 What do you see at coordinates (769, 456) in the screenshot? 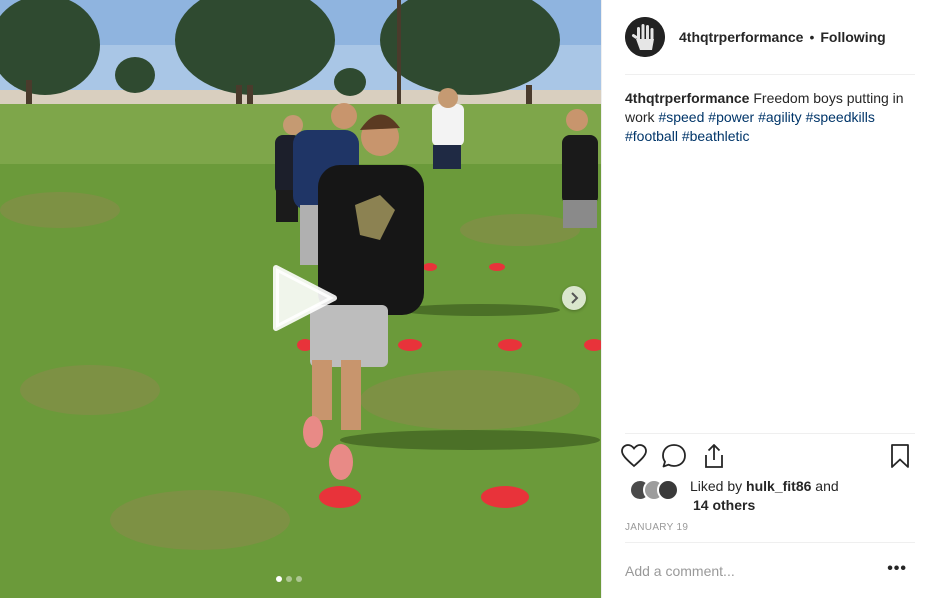
I see `post-actions` at bounding box center [769, 456].